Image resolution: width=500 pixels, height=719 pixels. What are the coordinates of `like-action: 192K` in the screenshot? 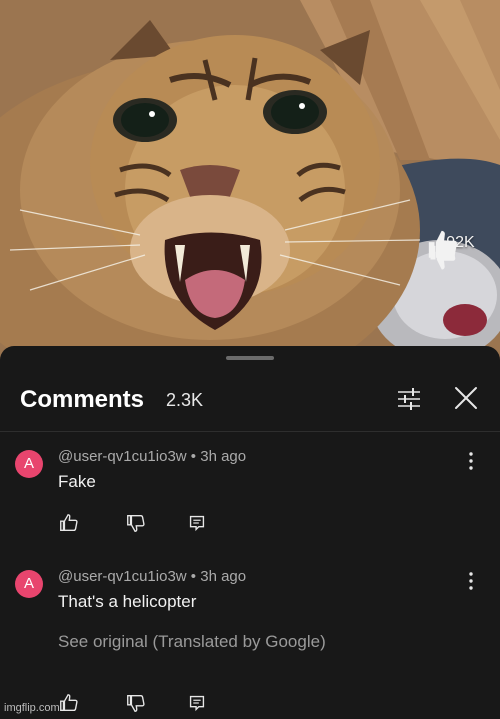 It's located at (456, 249).